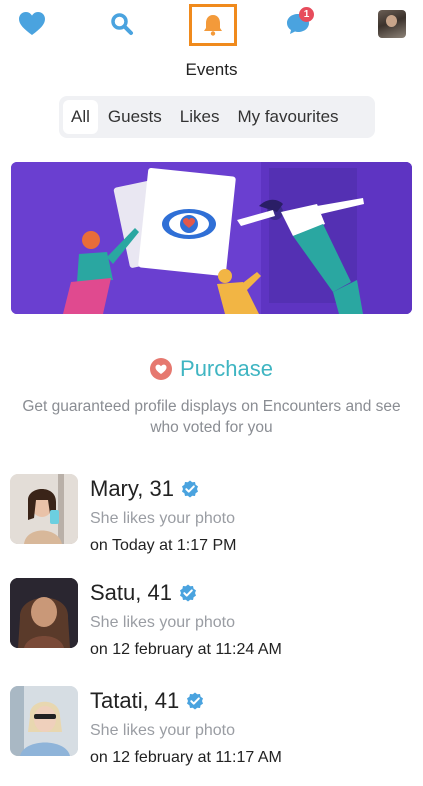 The image size is (423, 786). I want to click on event-time: on 12 february at 11:24 AM, so click(186, 649).